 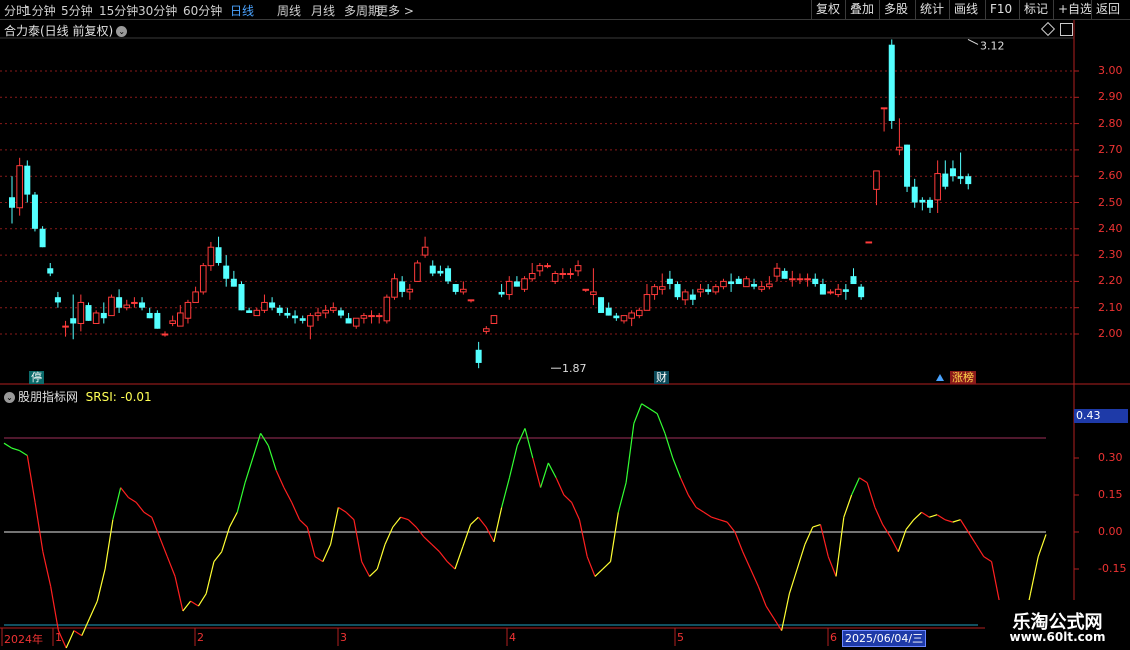 What do you see at coordinates (940, 377) in the screenshot?
I see `up-arrow-icon` at bounding box center [940, 377].